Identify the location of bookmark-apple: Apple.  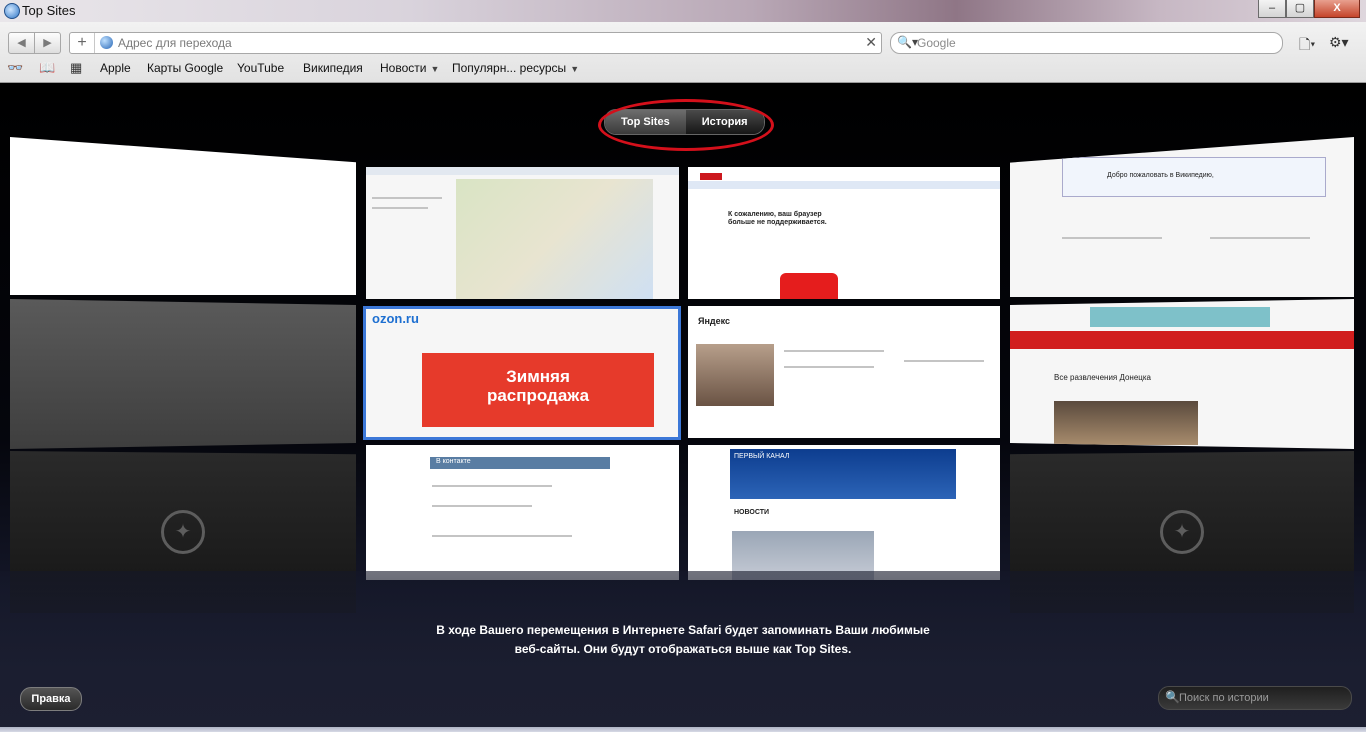
(115, 68).